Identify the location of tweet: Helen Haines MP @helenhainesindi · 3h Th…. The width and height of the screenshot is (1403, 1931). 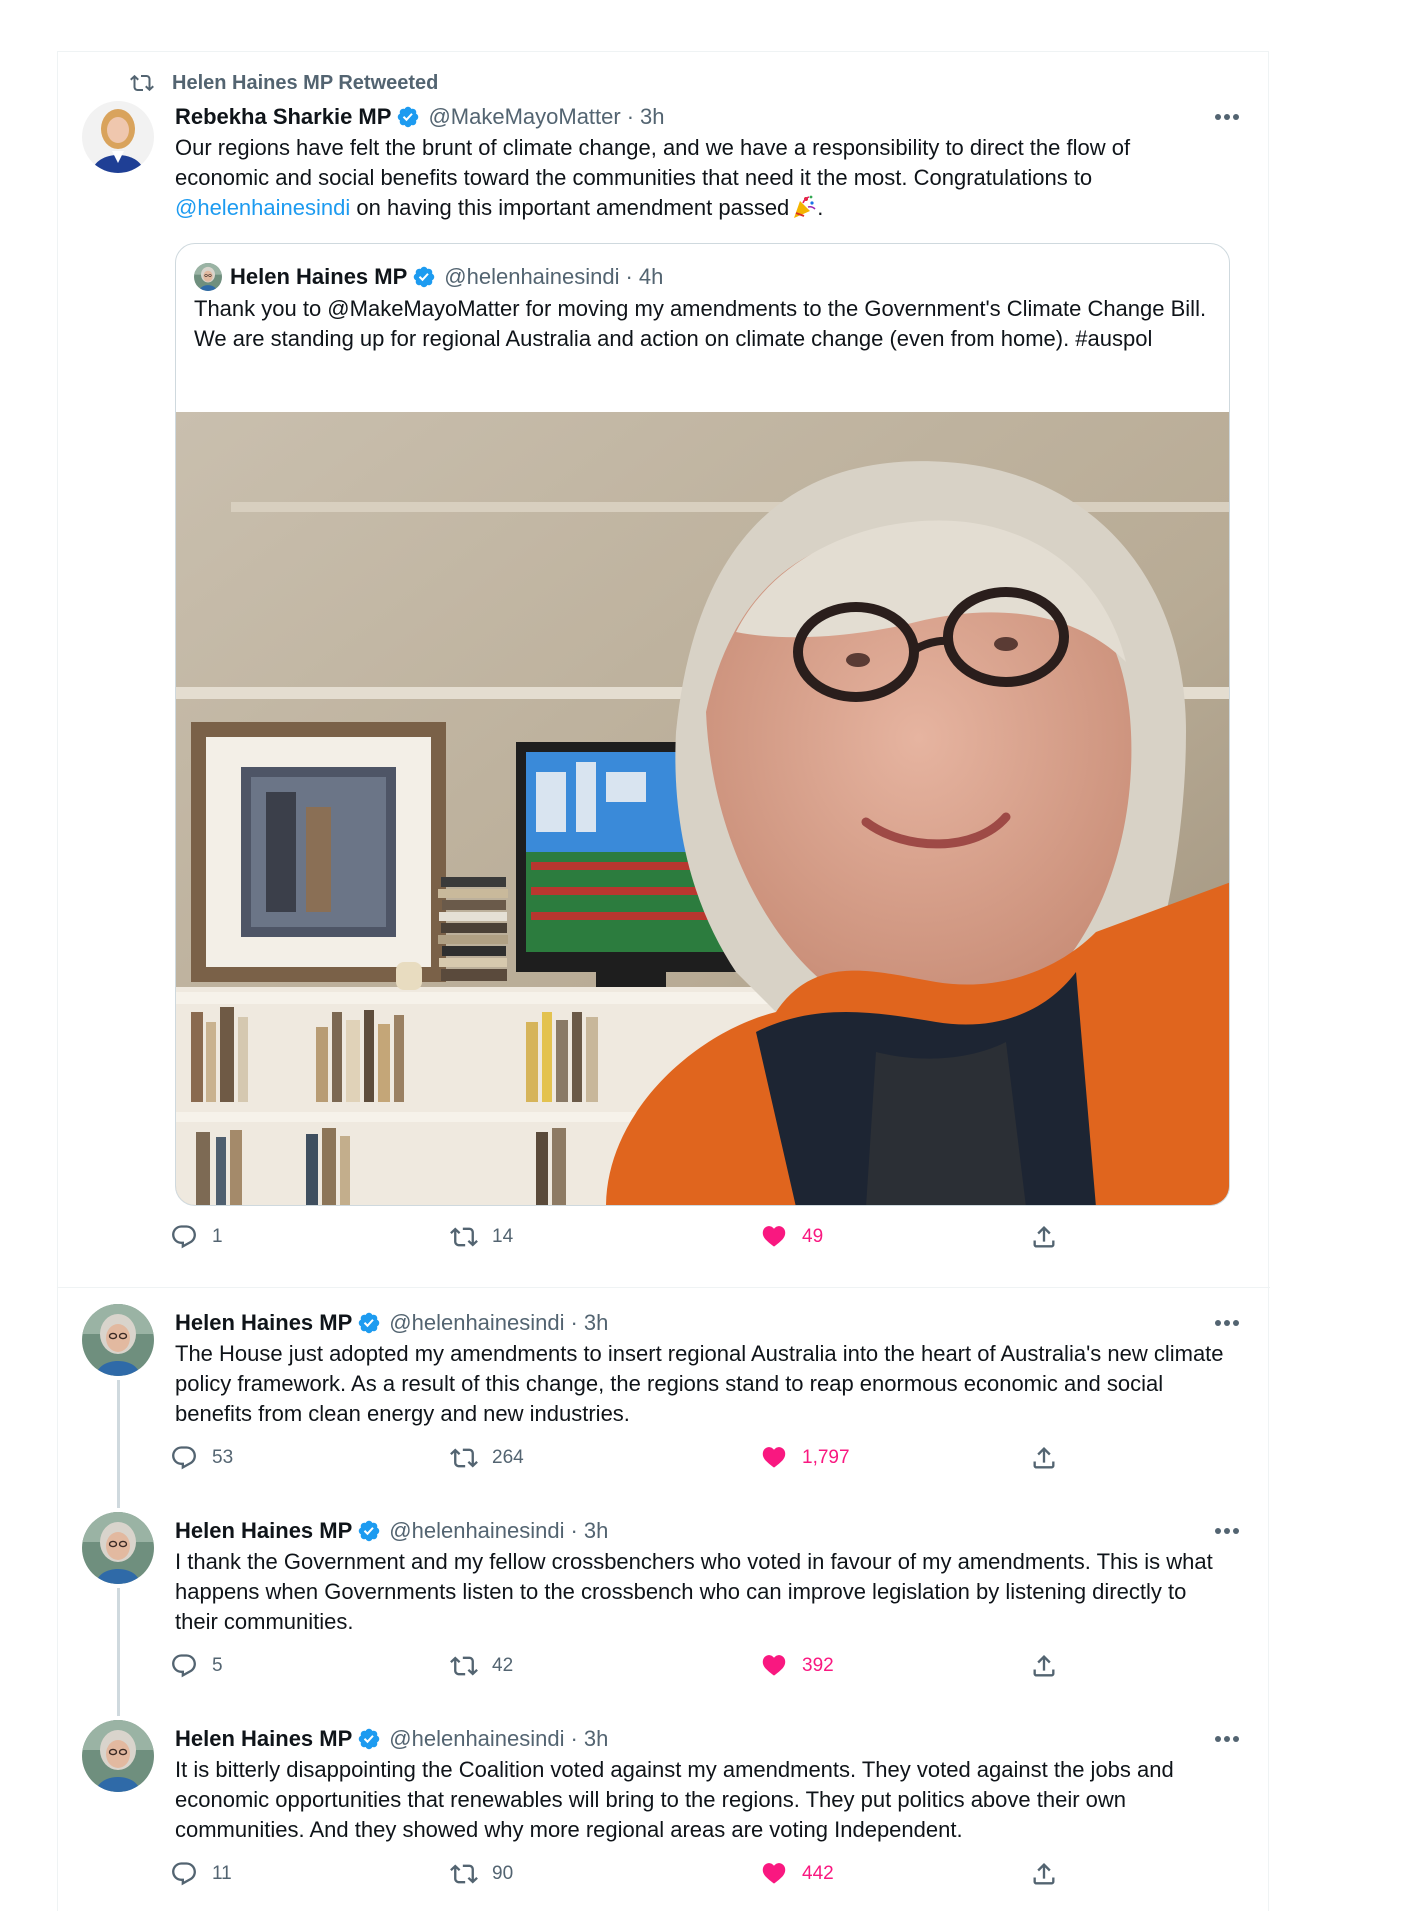
(664, 1392).